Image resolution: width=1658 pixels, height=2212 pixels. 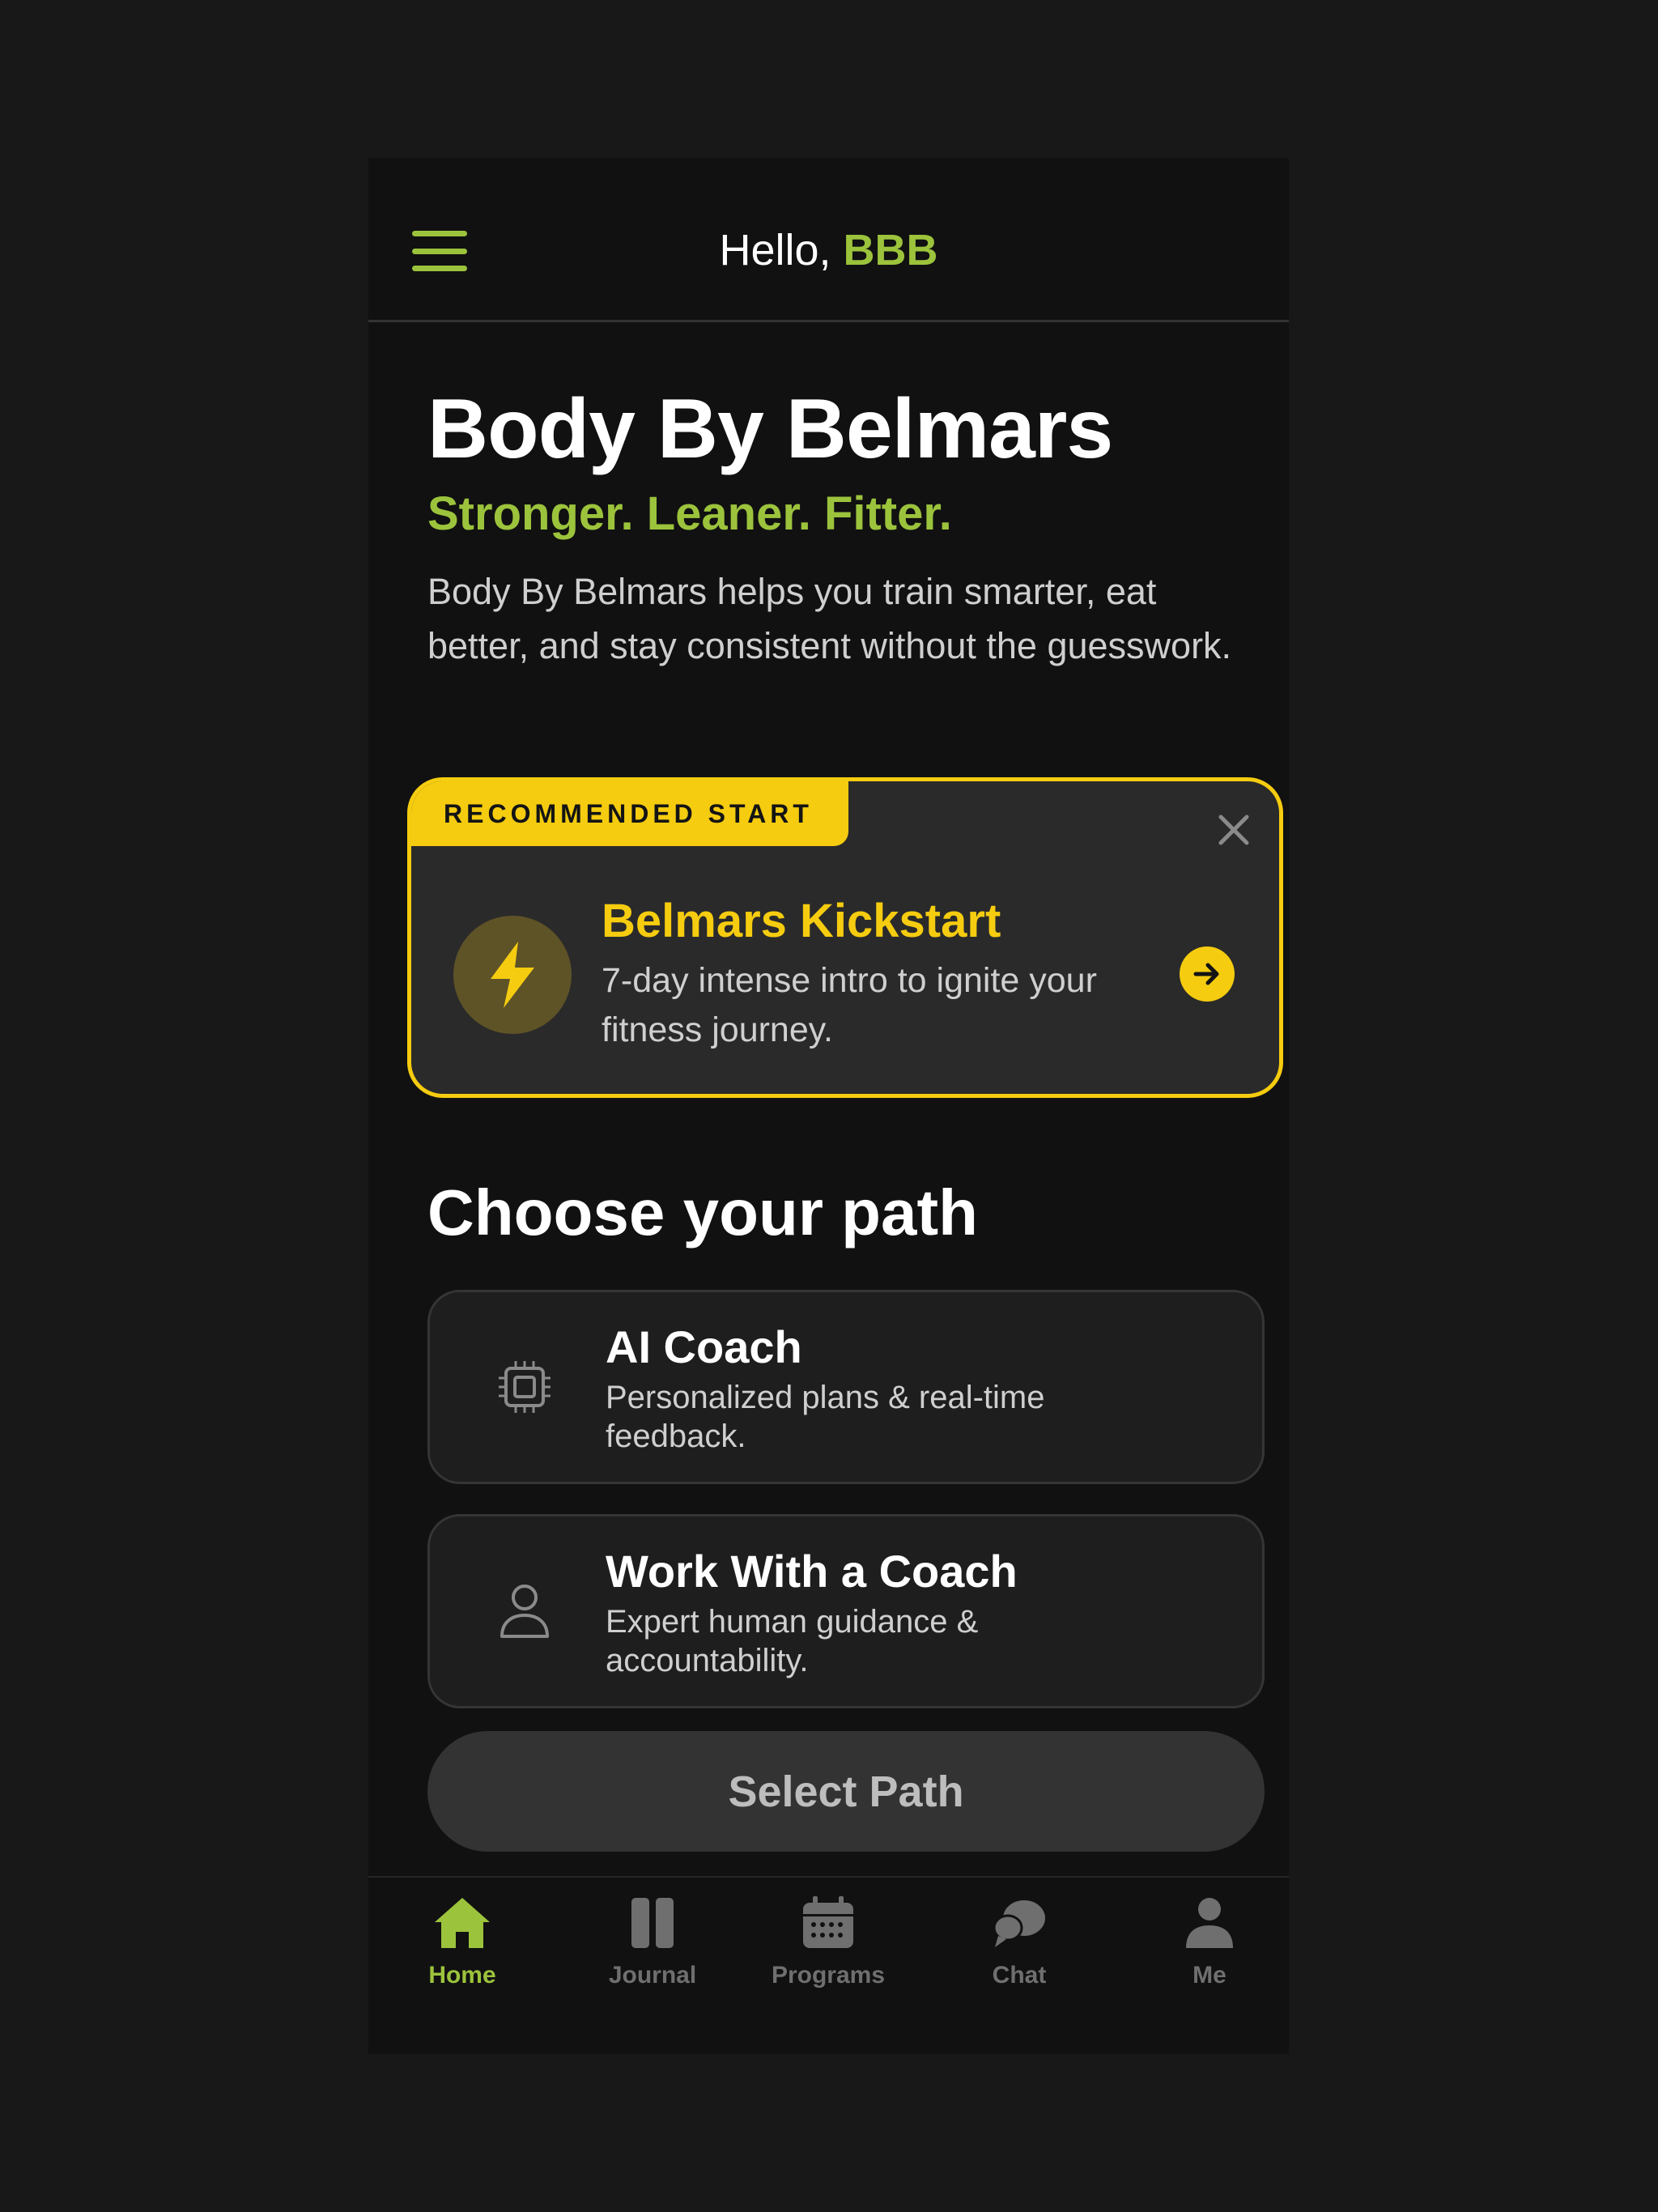 What do you see at coordinates (1209, 1955) in the screenshot?
I see `tab-me: Me` at bounding box center [1209, 1955].